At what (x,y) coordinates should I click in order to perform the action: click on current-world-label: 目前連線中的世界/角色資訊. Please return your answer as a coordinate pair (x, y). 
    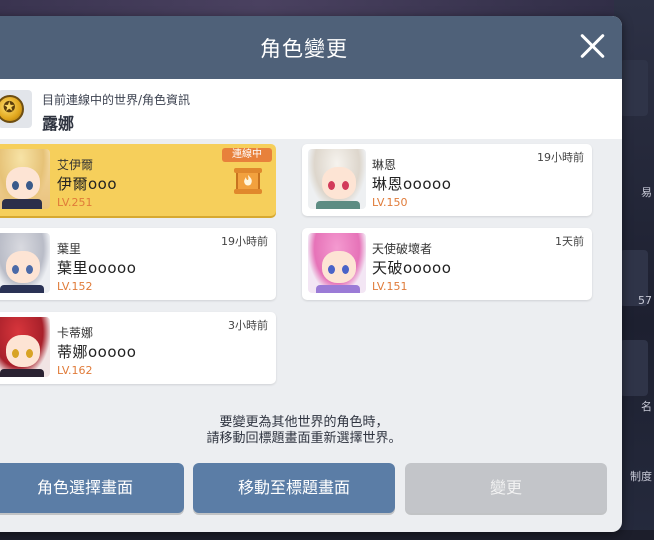
    Looking at the image, I should click on (116, 100).